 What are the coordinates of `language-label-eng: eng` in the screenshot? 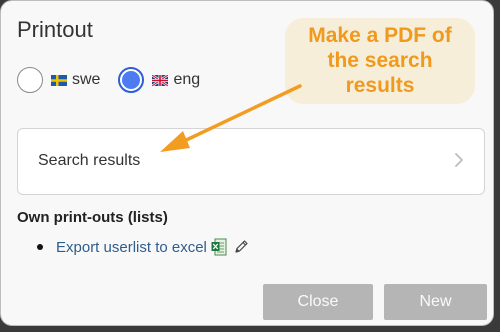 It's located at (187, 79).